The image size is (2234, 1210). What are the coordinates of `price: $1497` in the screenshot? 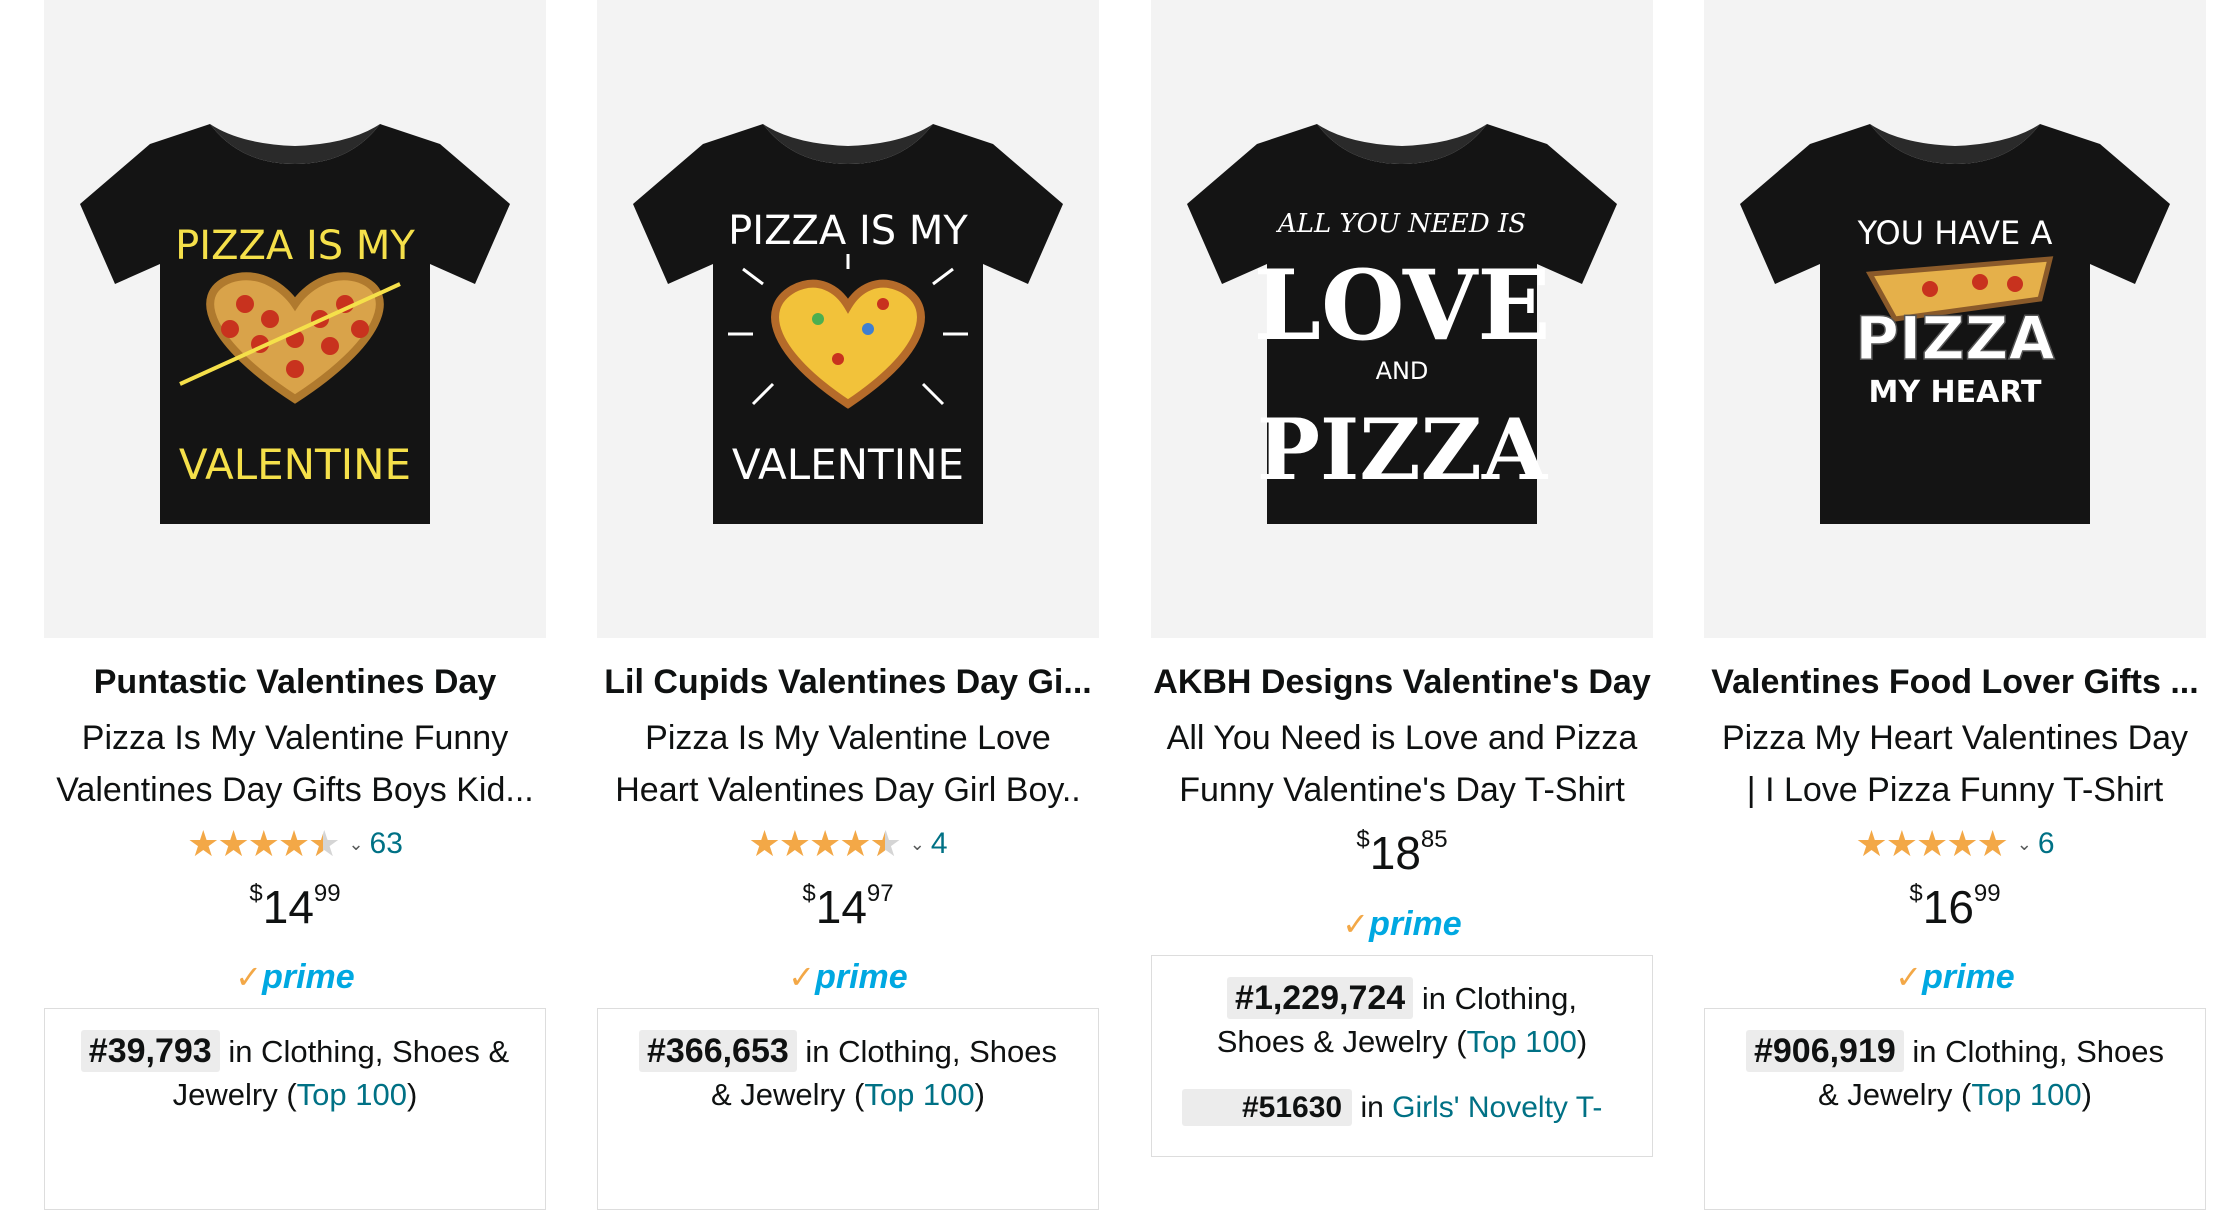 It's located at (848, 910).